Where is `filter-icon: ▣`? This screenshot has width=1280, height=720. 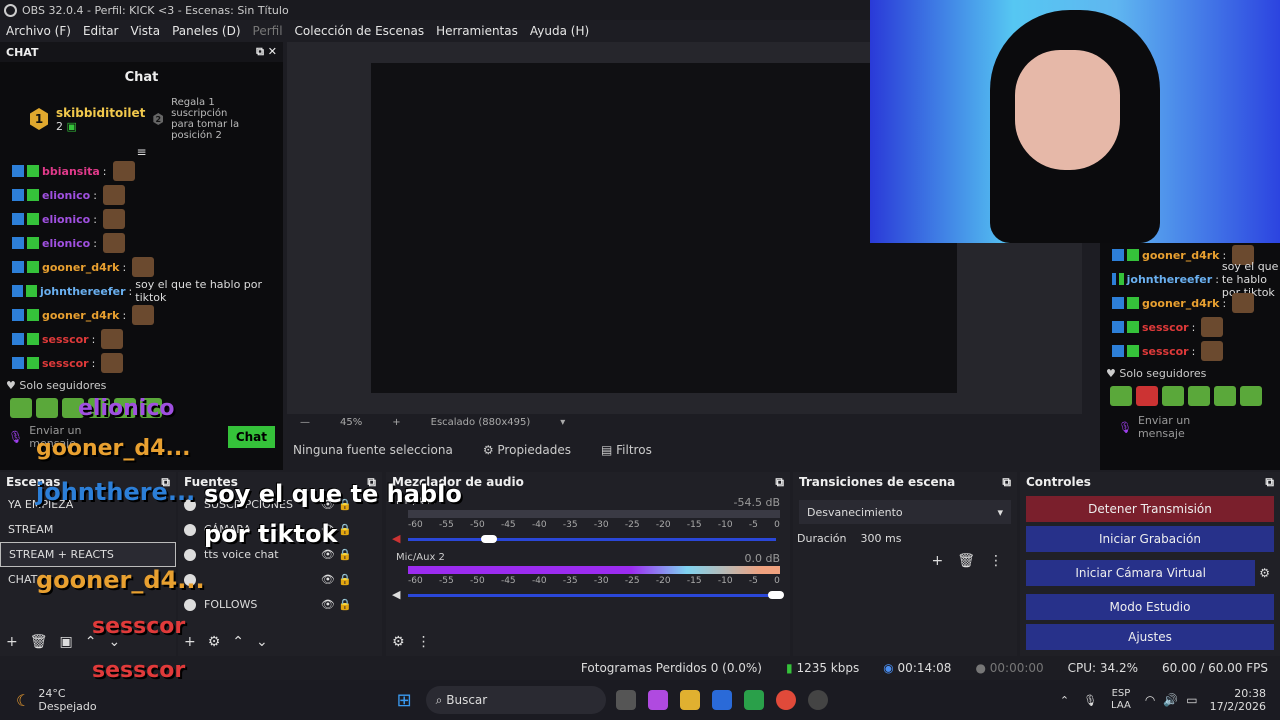
filter-icon: ▣ is located at coordinates (66, 642).